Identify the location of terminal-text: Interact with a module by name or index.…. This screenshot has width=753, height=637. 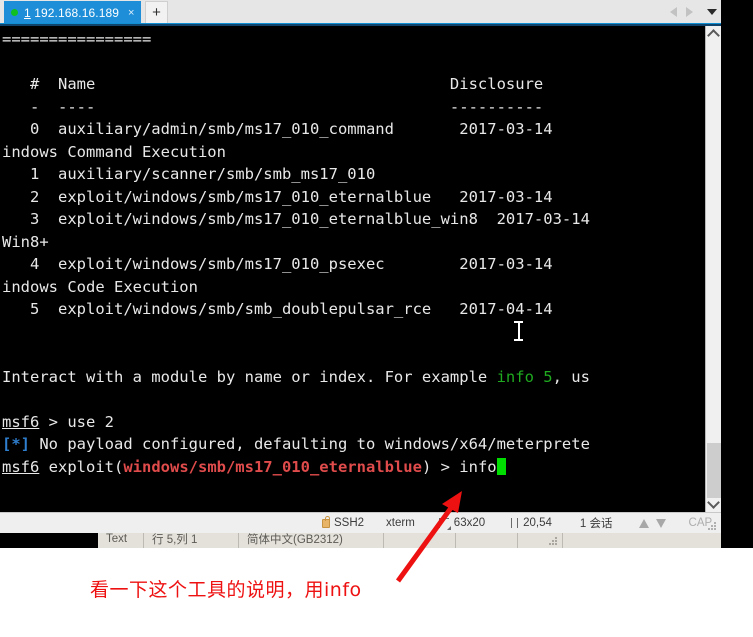
(249, 376).